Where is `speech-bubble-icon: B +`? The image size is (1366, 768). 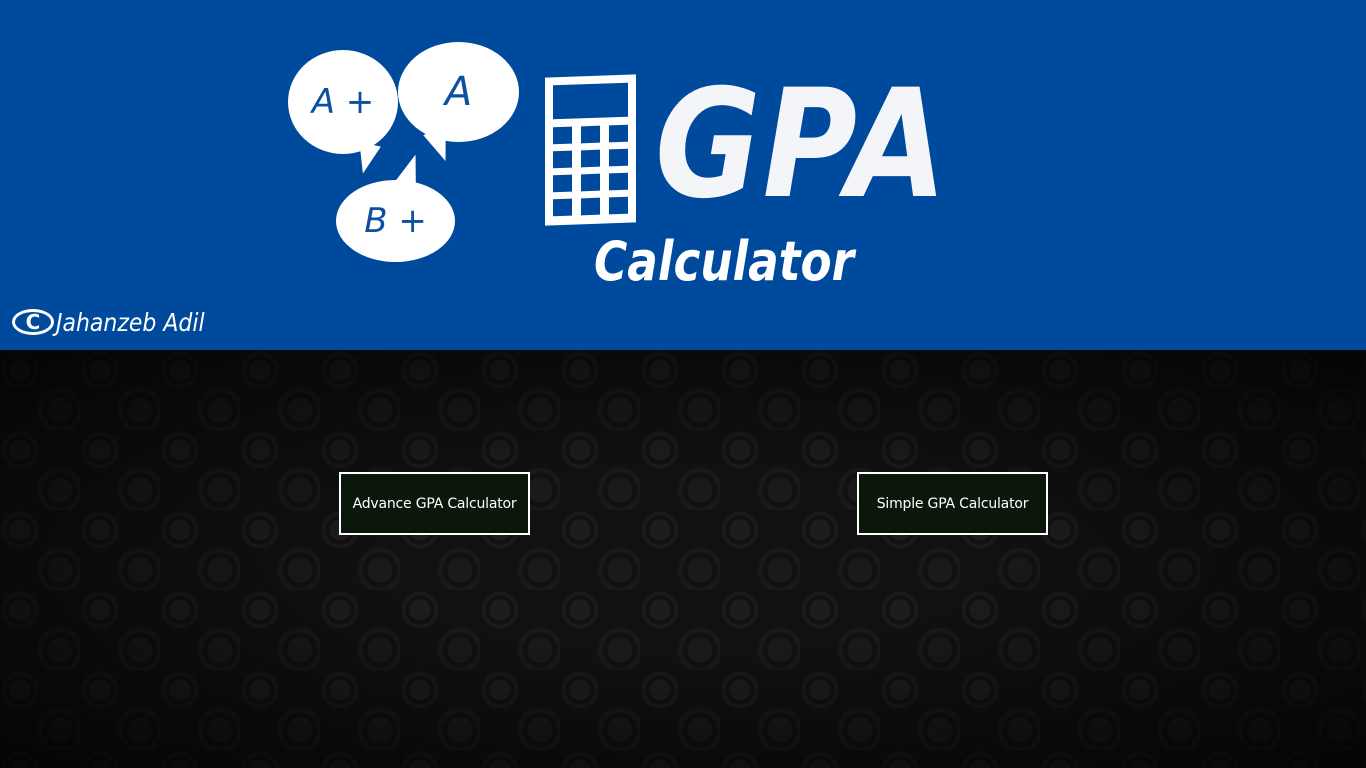 speech-bubble-icon: B + is located at coordinates (395, 206).